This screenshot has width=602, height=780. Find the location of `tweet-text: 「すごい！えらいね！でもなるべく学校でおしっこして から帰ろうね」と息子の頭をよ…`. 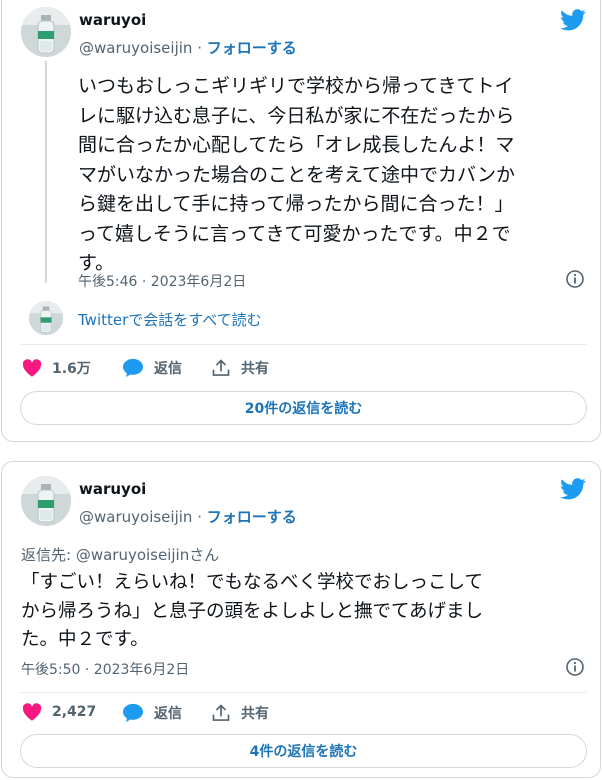

tweet-text: 「すごい！えらいね！でもなるべく学校でおしっこして から帰ろうね」と息子の頭をよ… is located at coordinates (252, 612).